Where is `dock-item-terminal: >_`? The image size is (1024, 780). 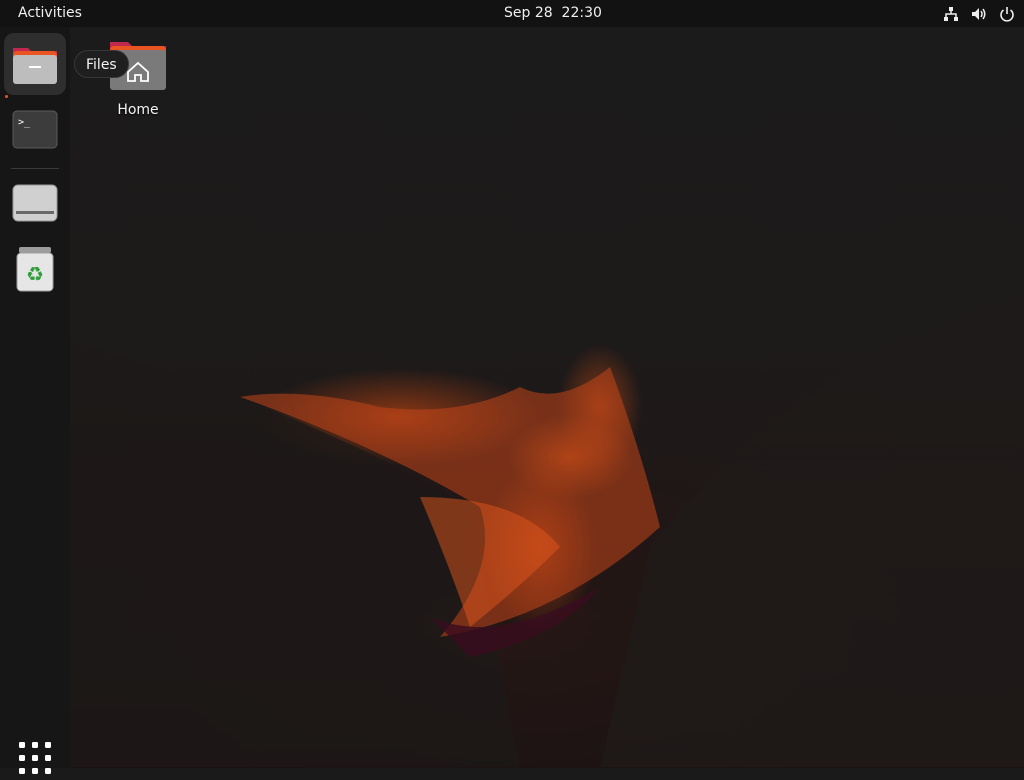
dock-item-terminal: >_ is located at coordinates (35, 130).